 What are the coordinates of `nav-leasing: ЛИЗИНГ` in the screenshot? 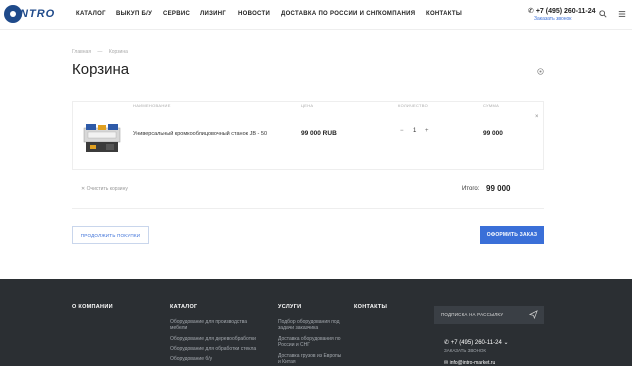 It's located at (213, 14).